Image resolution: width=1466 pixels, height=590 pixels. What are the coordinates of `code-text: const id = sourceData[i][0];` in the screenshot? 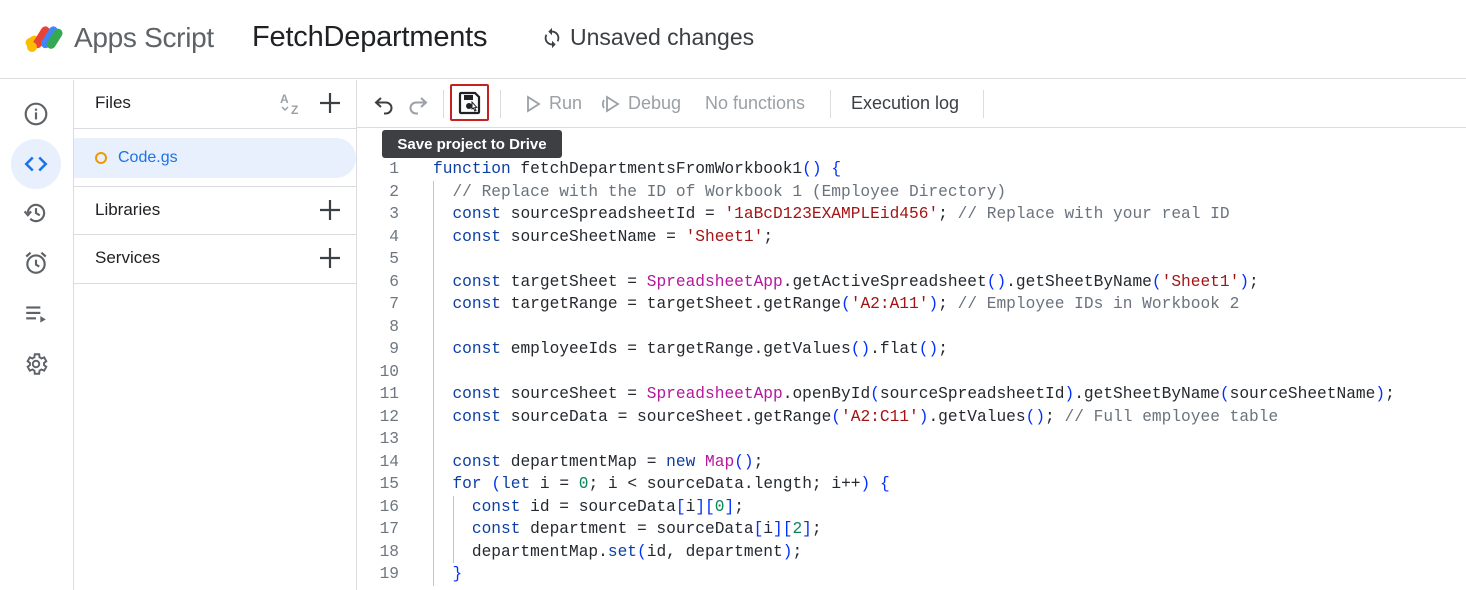 It's located at (607, 506).